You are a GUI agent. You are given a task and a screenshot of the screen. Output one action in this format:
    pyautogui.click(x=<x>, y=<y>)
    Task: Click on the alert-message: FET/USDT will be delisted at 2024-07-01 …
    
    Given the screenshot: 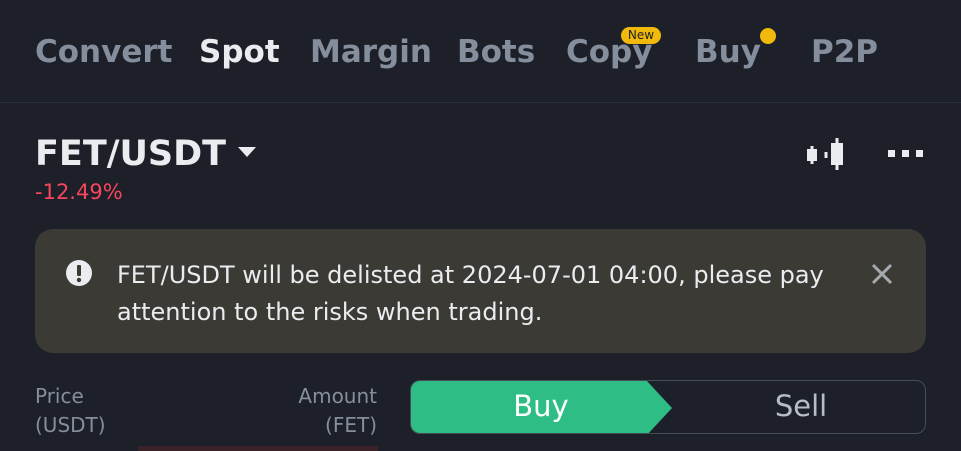 What is the action you would take?
    pyautogui.click(x=477, y=294)
    